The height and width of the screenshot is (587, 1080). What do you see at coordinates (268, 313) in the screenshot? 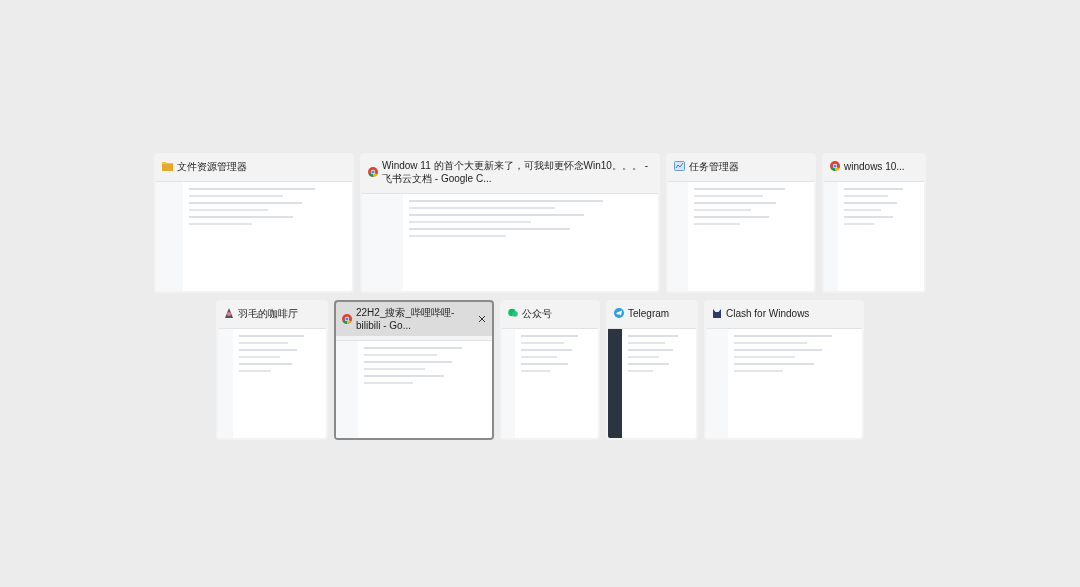
I see `window-title: 羽毛的咖啡厅` at bounding box center [268, 313].